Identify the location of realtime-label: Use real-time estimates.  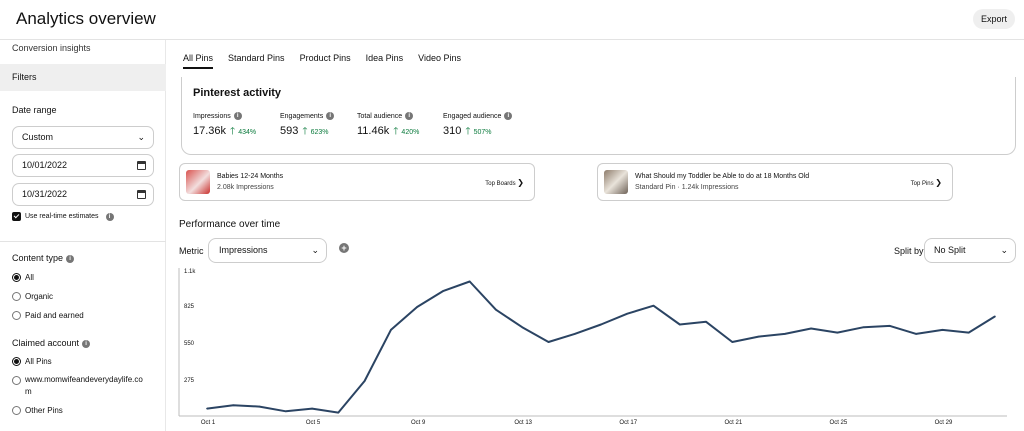
(62, 216).